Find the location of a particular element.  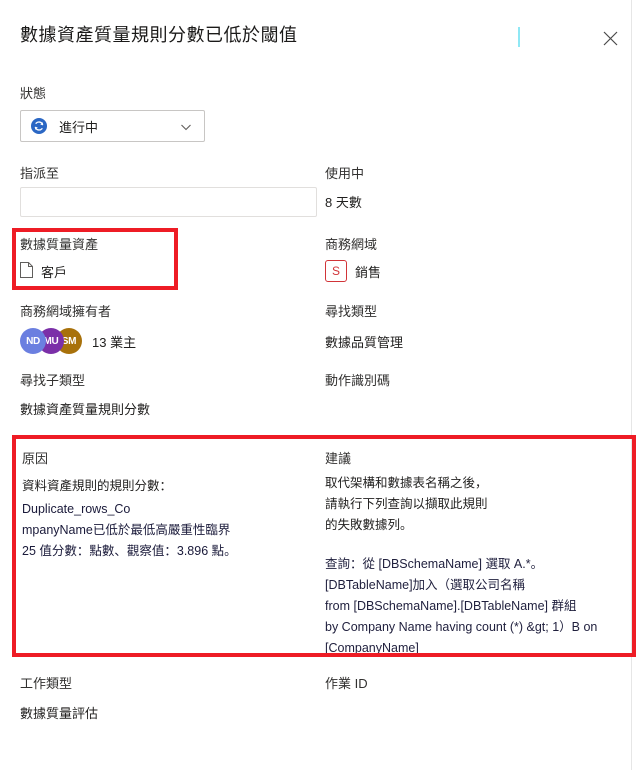

suggestion-body: 取代架構和數據表名稱之後， 請執行下列查詢以擷取此規則 的失敗數據列。 is located at coordinates (406, 504).